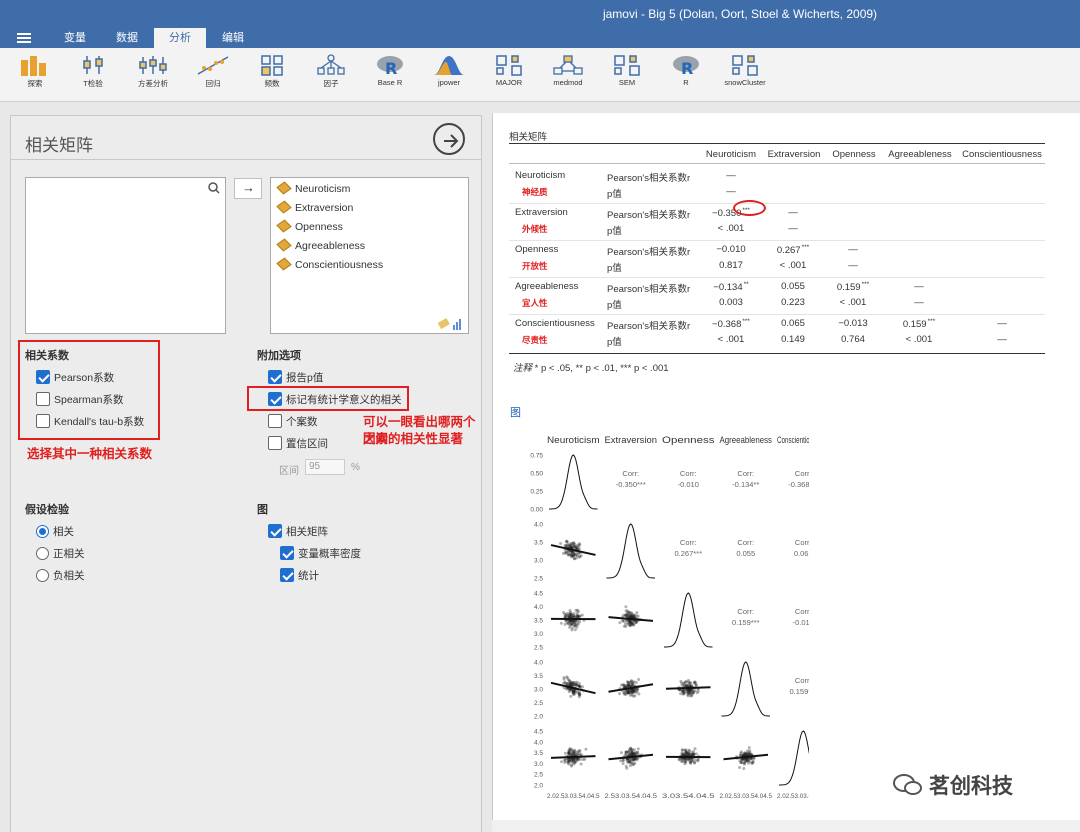 This screenshot has height=832, width=1080. Describe the element at coordinates (329, 265) in the screenshot. I see `list-item: Conscientiousness` at that location.